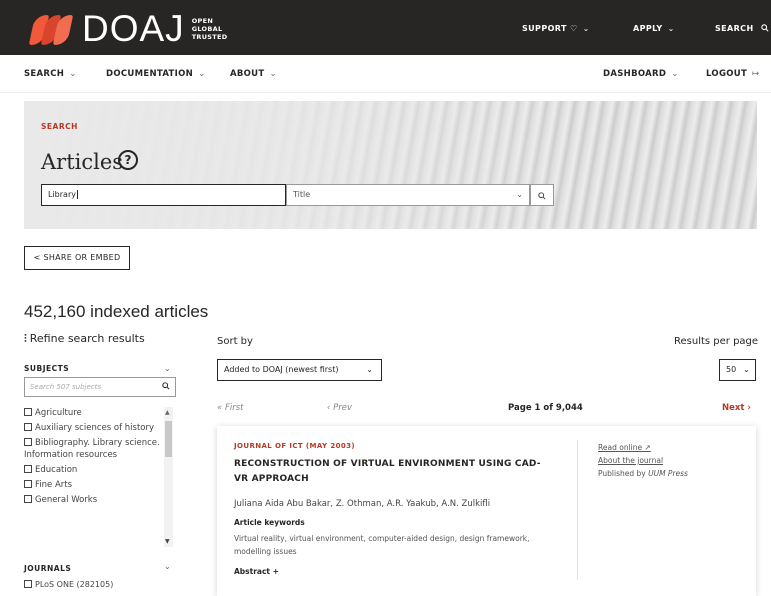 Image resolution: width=771 pixels, height=596 pixels. What do you see at coordinates (299, 370) in the screenshot?
I see `sort-select: Added to DOAJ (newest first) ⌄` at bounding box center [299, 370].